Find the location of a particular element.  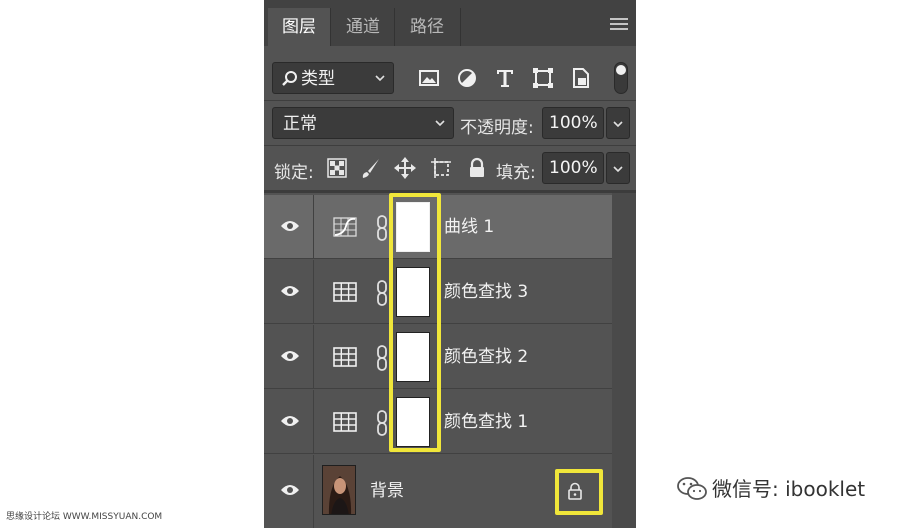

lock-all-icon is located at coordinates (477, 168).